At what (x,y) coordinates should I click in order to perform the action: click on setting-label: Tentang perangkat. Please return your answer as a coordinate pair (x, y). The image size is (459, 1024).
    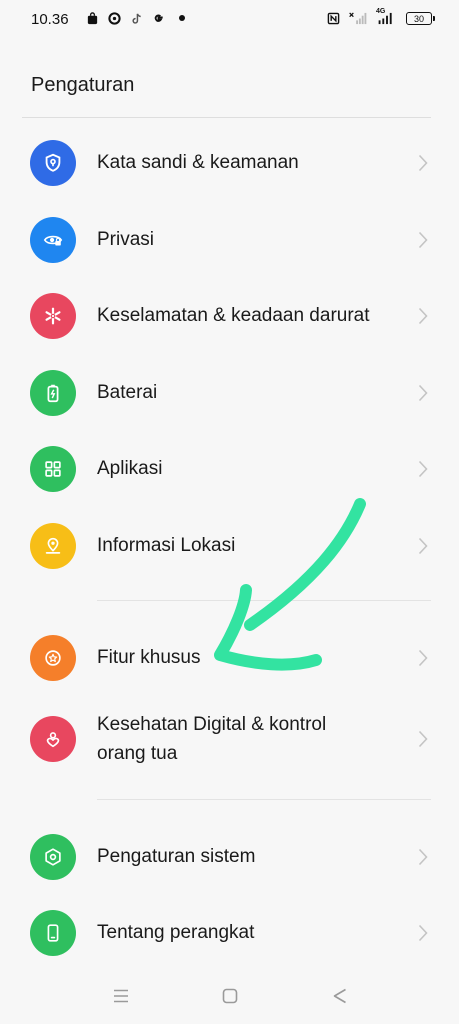
    Looking at the image, I should click on (176, 932).